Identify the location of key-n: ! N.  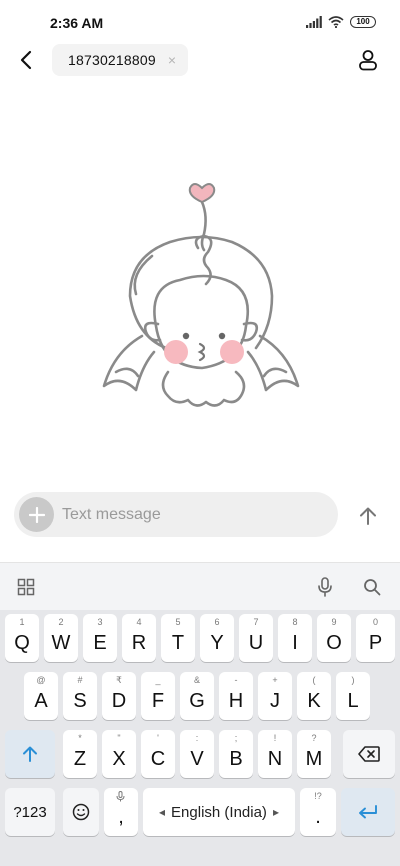
(275, 754).